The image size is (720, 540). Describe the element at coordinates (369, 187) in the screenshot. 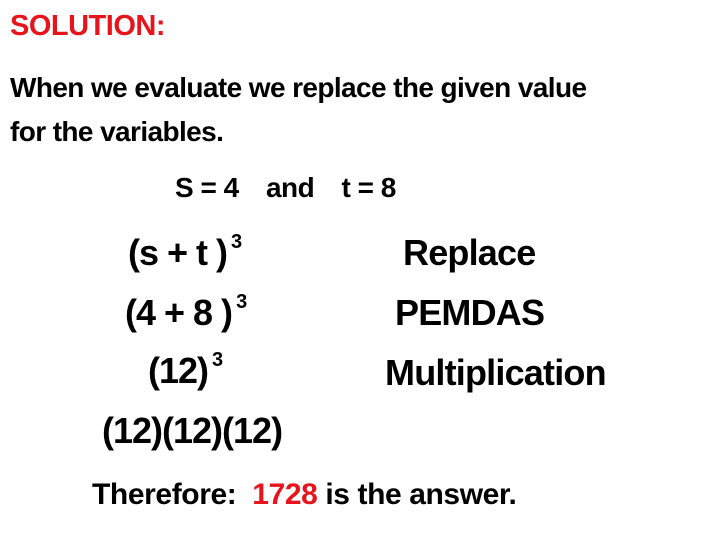

I see `given-t: t = 8` at that location.